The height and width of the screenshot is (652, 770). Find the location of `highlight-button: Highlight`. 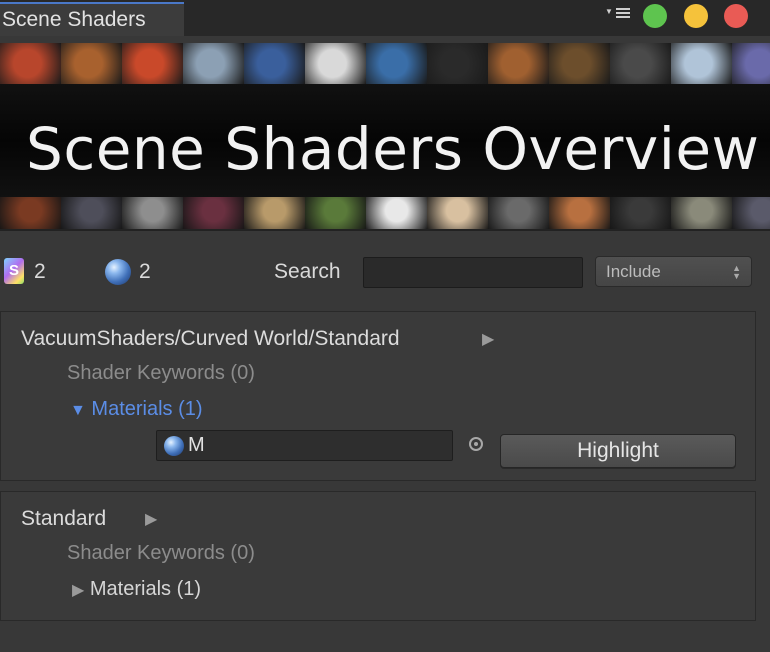

highlight-button: Highlight is located at coordinates (618, 451).